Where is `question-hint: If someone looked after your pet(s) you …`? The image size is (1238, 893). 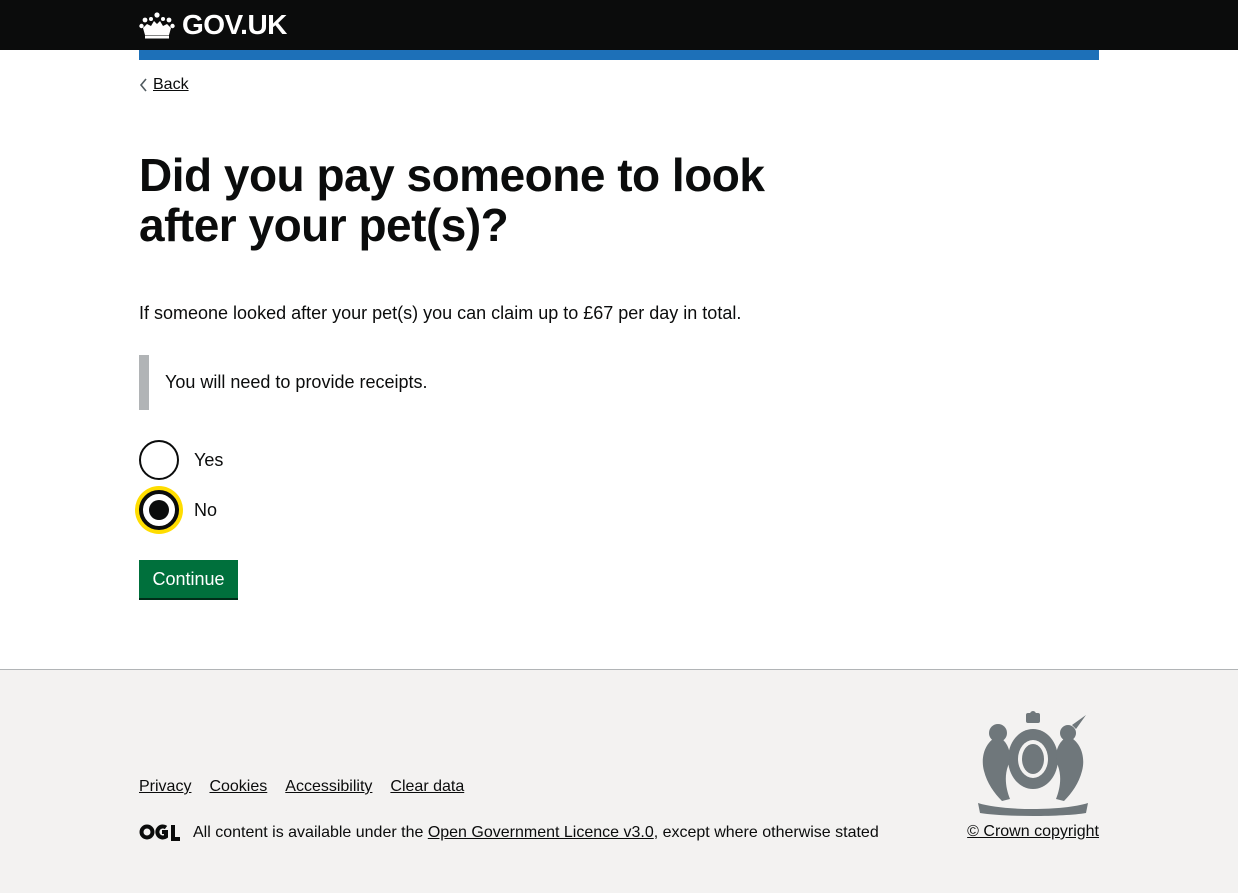 question-hint: If someone looked after your pet(s) you … is located at coordinates (440, 313).